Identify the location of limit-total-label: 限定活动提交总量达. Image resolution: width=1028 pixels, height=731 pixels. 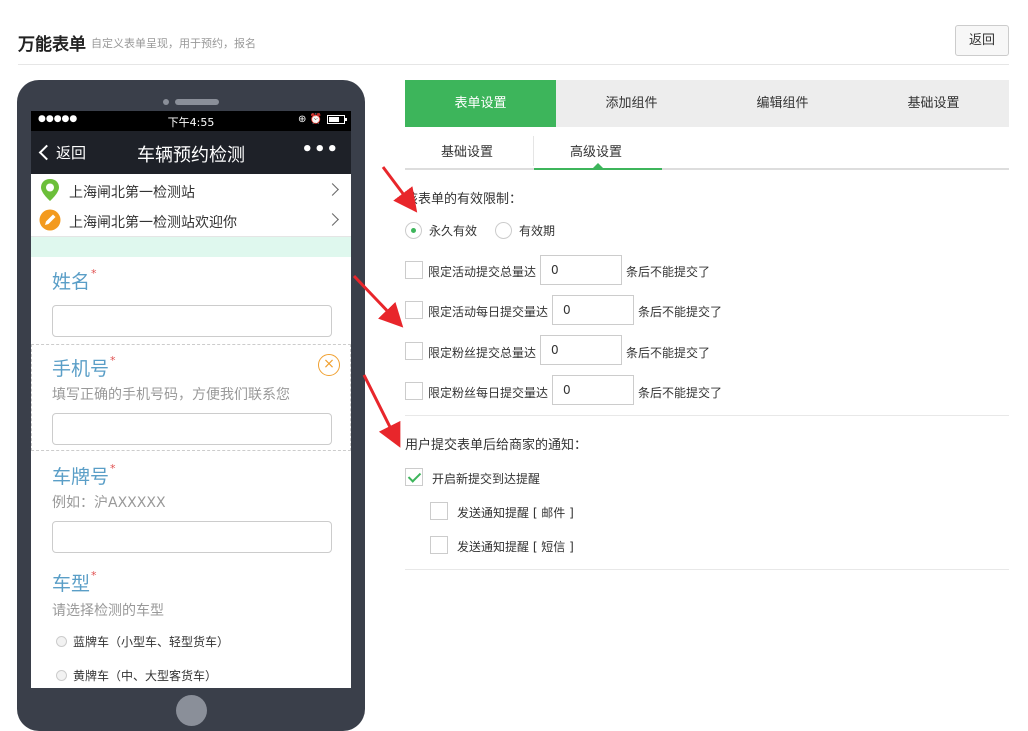
(482, 272).